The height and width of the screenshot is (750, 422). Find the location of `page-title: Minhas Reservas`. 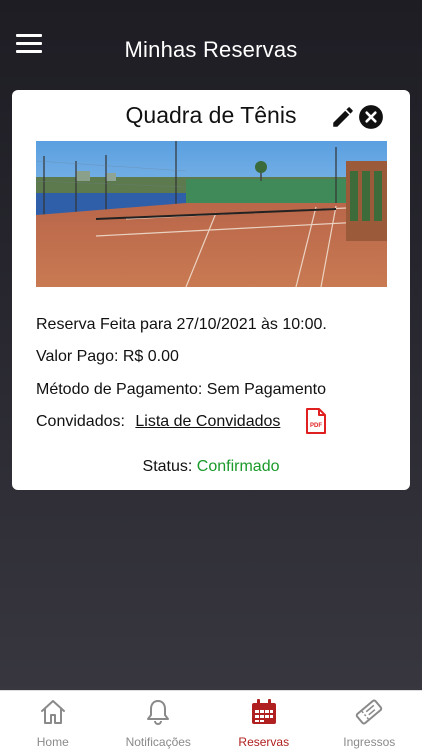

page-title: Minhas Reservas is located at coordinates (211, 49).